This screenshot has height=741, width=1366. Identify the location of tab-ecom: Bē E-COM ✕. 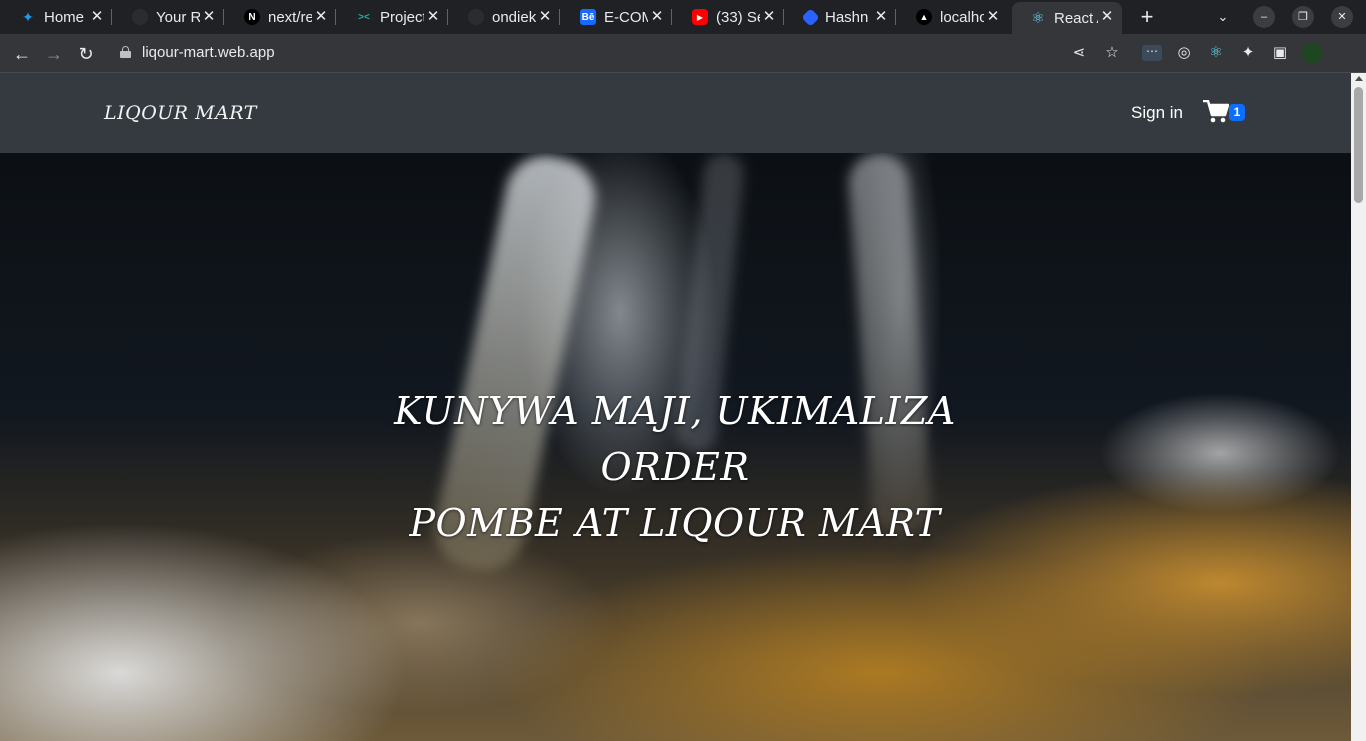
(617, 17).